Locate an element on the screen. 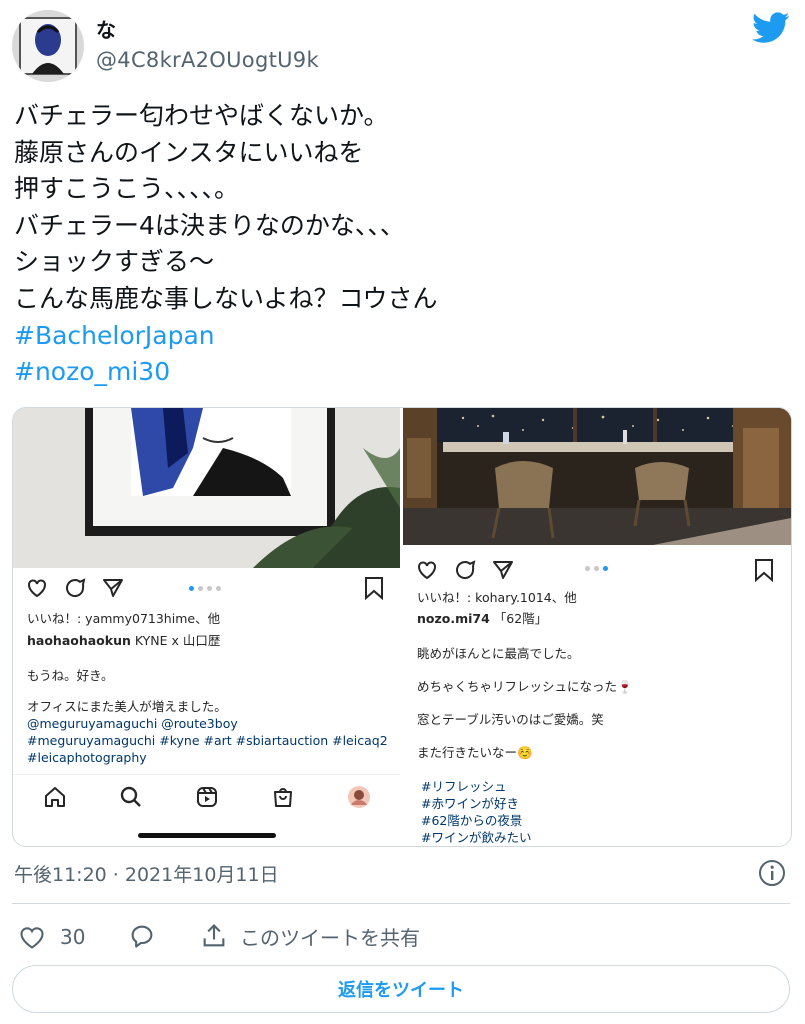 The image size is (805, 1024). author-display-name: な is located at coordinates (106, 28).